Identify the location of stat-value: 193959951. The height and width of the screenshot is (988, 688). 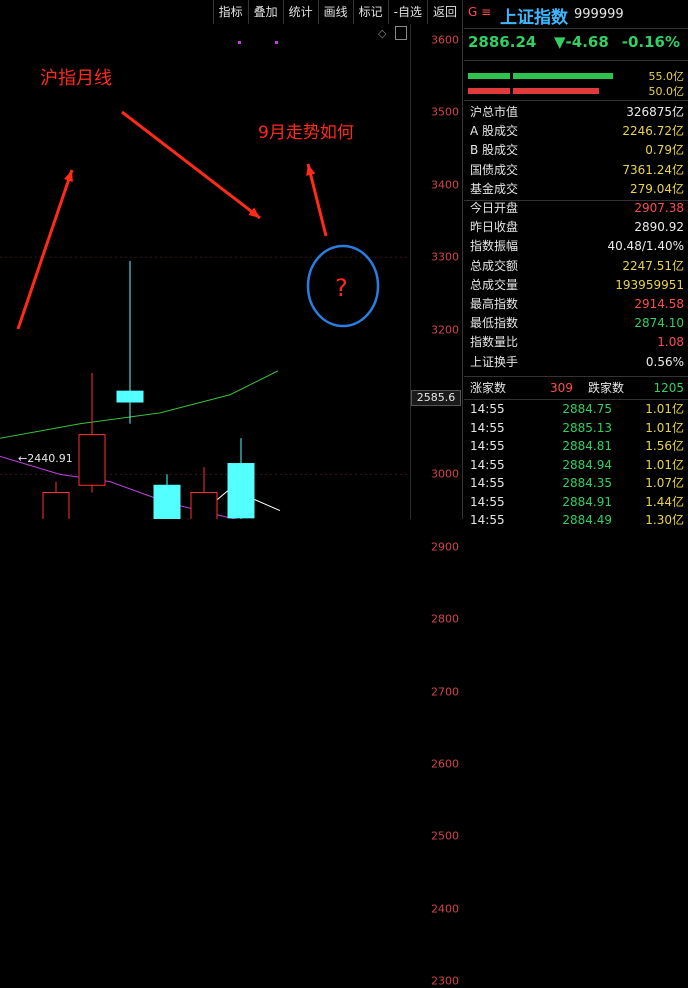
(649, 284).